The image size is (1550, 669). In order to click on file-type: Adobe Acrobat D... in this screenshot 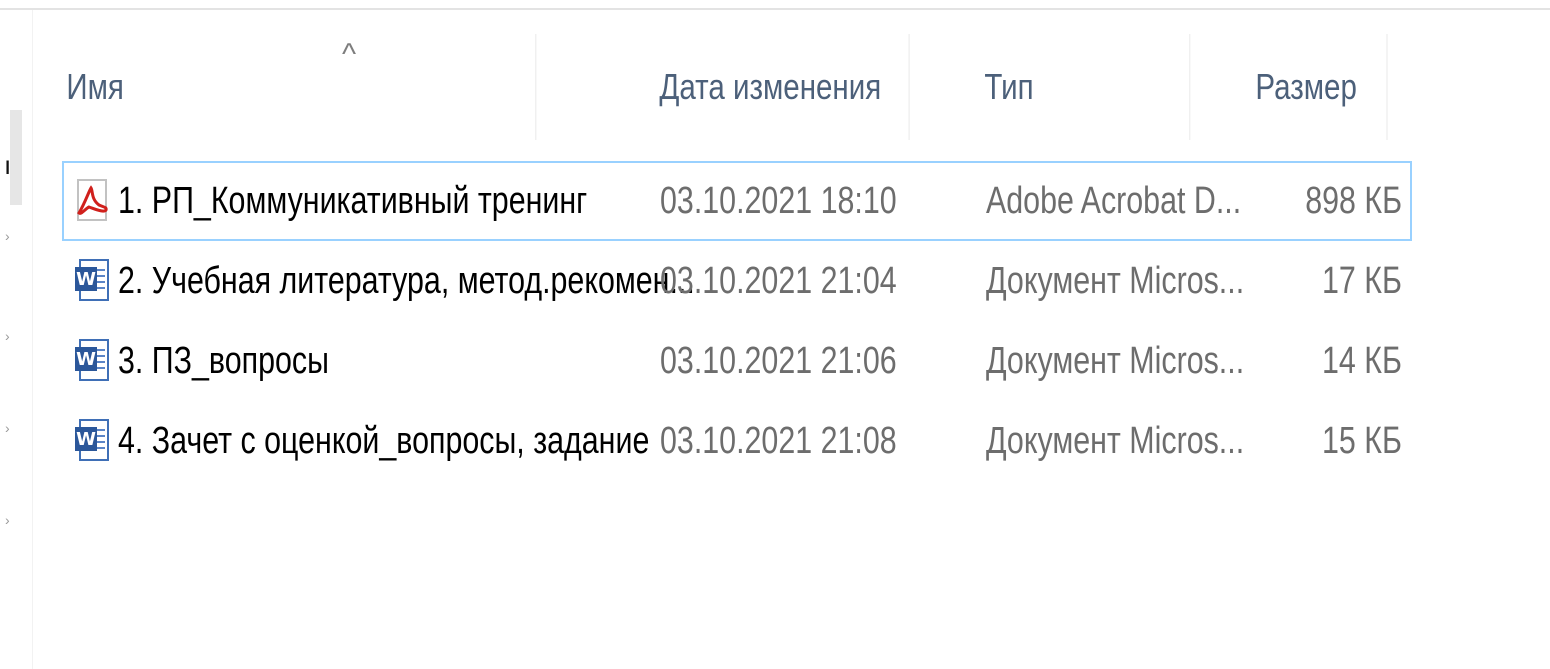, I will do `click(1114, 200)`.